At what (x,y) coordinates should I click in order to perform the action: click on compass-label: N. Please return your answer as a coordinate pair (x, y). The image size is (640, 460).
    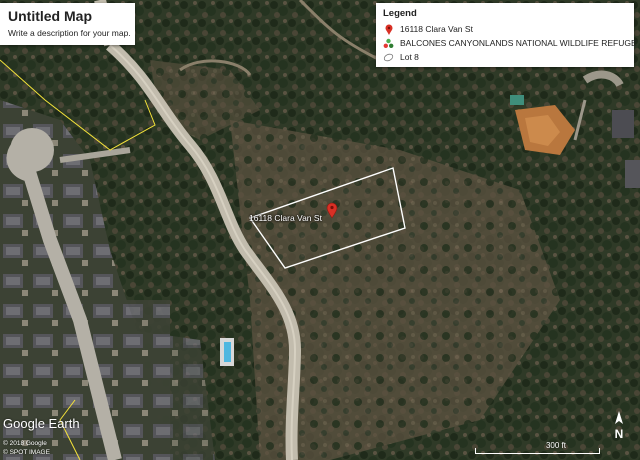
    Looking at the image, I should click on (619, 434).